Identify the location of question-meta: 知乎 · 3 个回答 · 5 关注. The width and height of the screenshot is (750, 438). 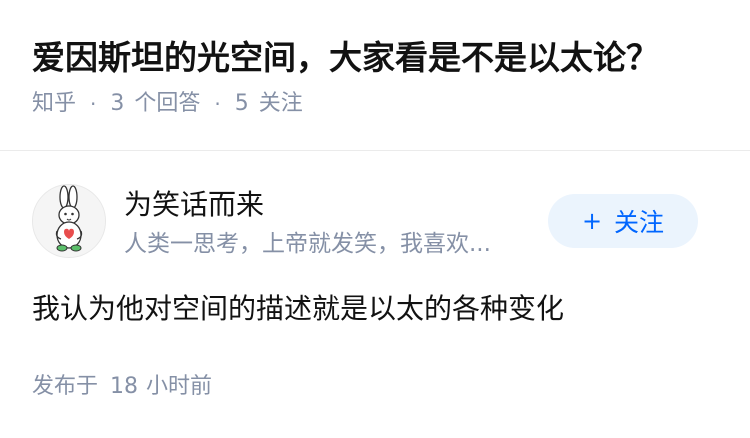
(379, 104).